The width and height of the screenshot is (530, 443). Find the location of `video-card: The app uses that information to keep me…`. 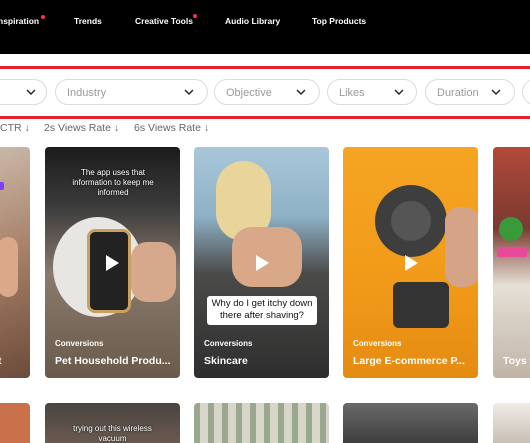

video-card: The app uses that information to keep me… is located at coordinates (112, 262).